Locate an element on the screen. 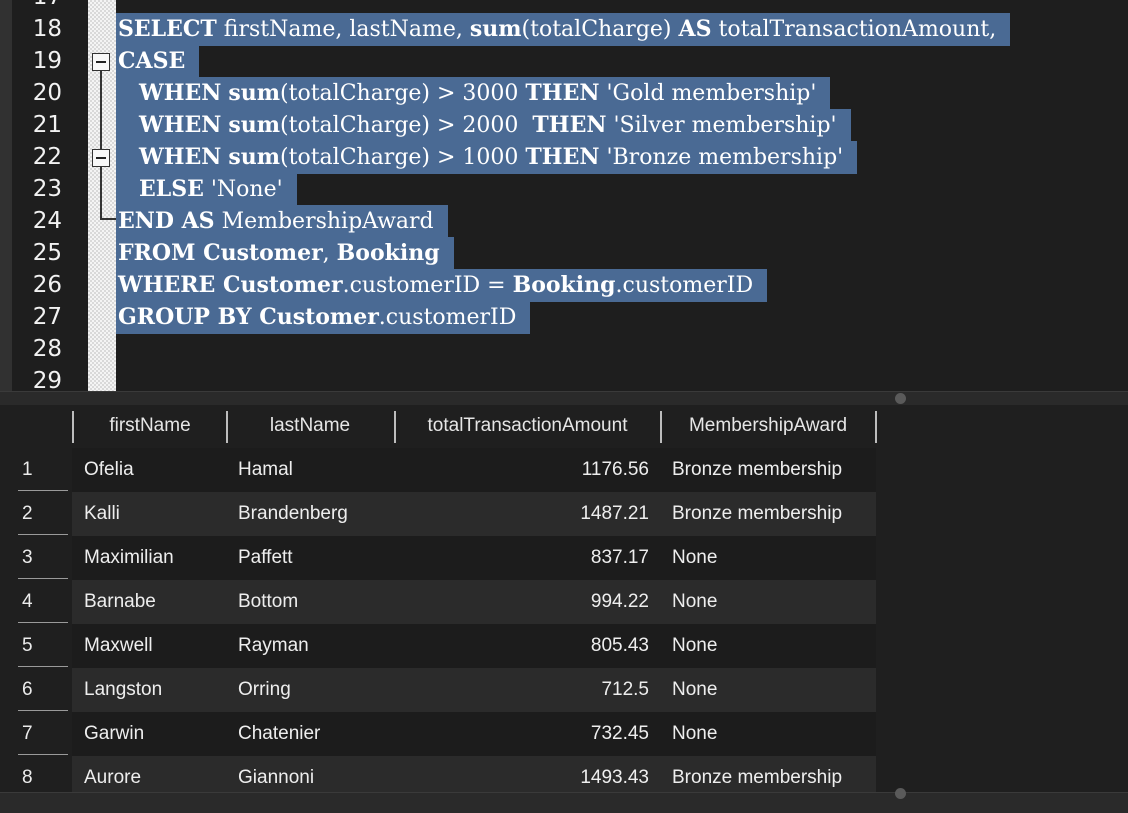 The width and height of the screenshot is (1128, 813). cell-totaltransactionamount: 1176.56 is located at coordinates (527, 470).